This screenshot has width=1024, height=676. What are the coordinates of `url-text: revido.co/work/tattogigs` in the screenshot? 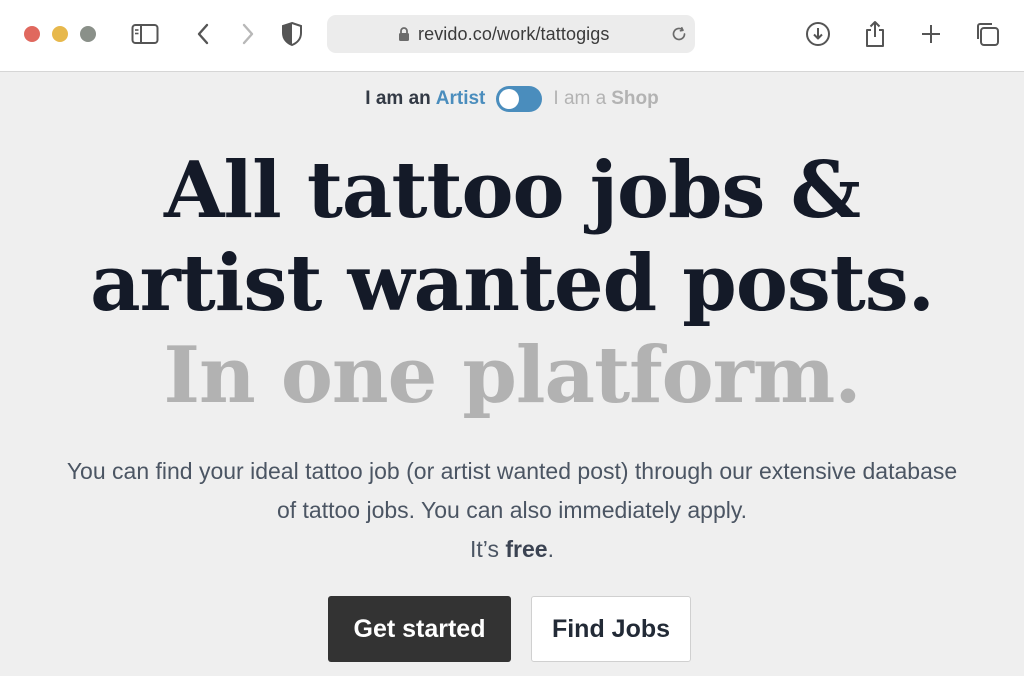 It's located at (514, 34).